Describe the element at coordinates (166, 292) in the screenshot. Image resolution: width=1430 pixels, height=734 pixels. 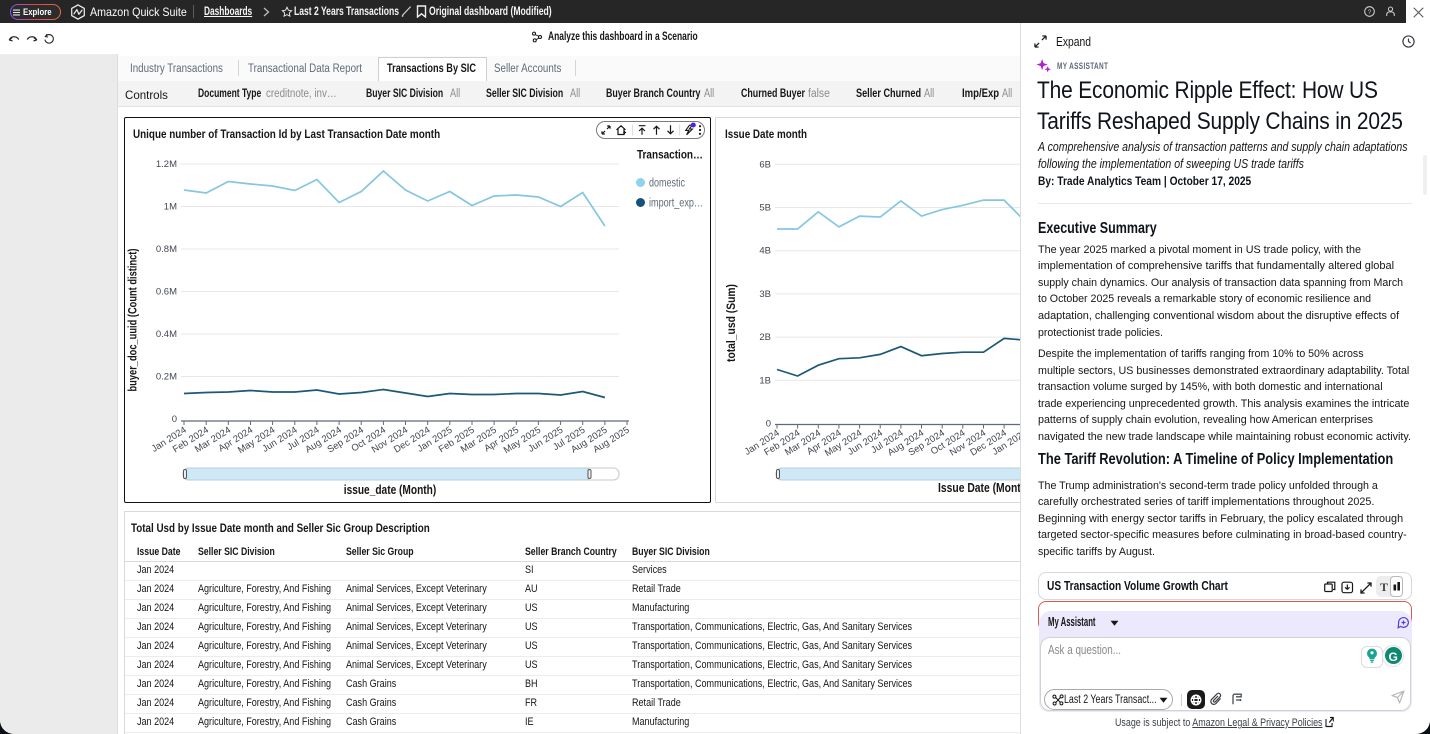
I see `svg-text: 0.6M` at that location.